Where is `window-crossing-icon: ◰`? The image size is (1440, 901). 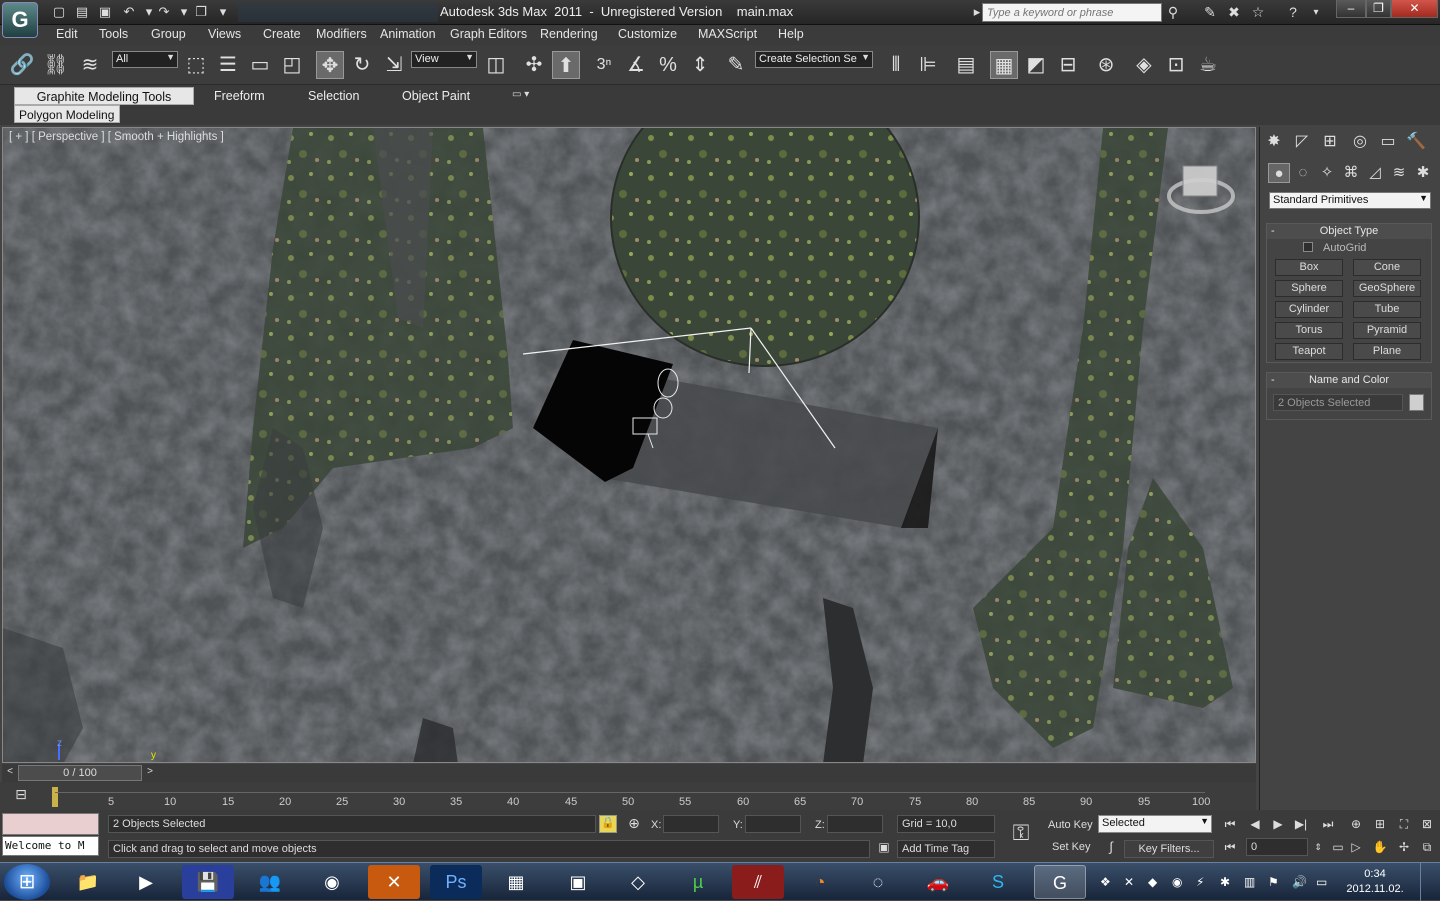 window-crossing-icon: ◰ is located at coordinates (292, 65).